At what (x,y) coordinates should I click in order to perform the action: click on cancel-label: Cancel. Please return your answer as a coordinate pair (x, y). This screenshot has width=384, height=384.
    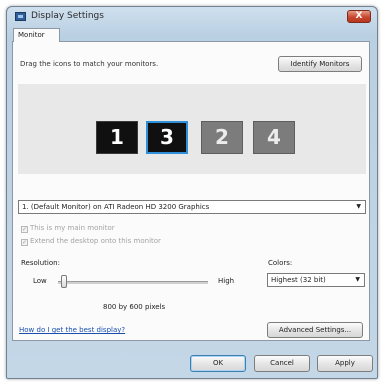
    Looking at the image, I should click on (282, 363).